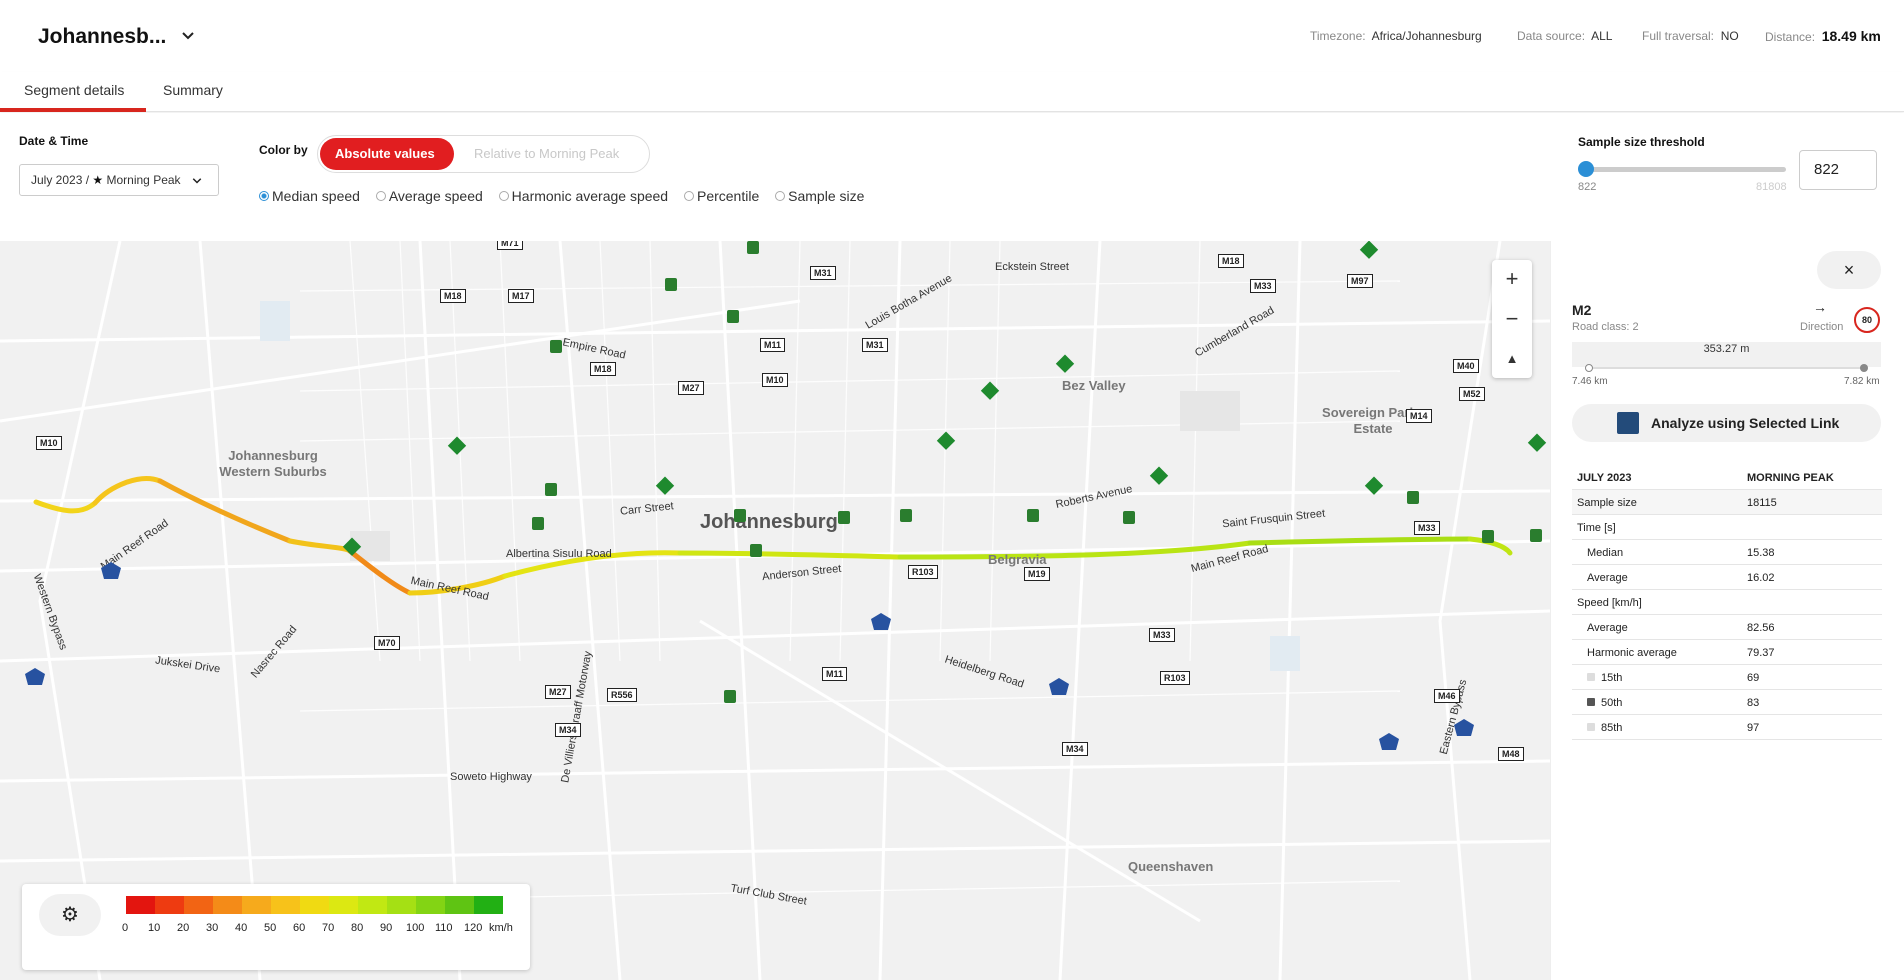  I want to click on zoom-in-button: +, so click(1512, 279).